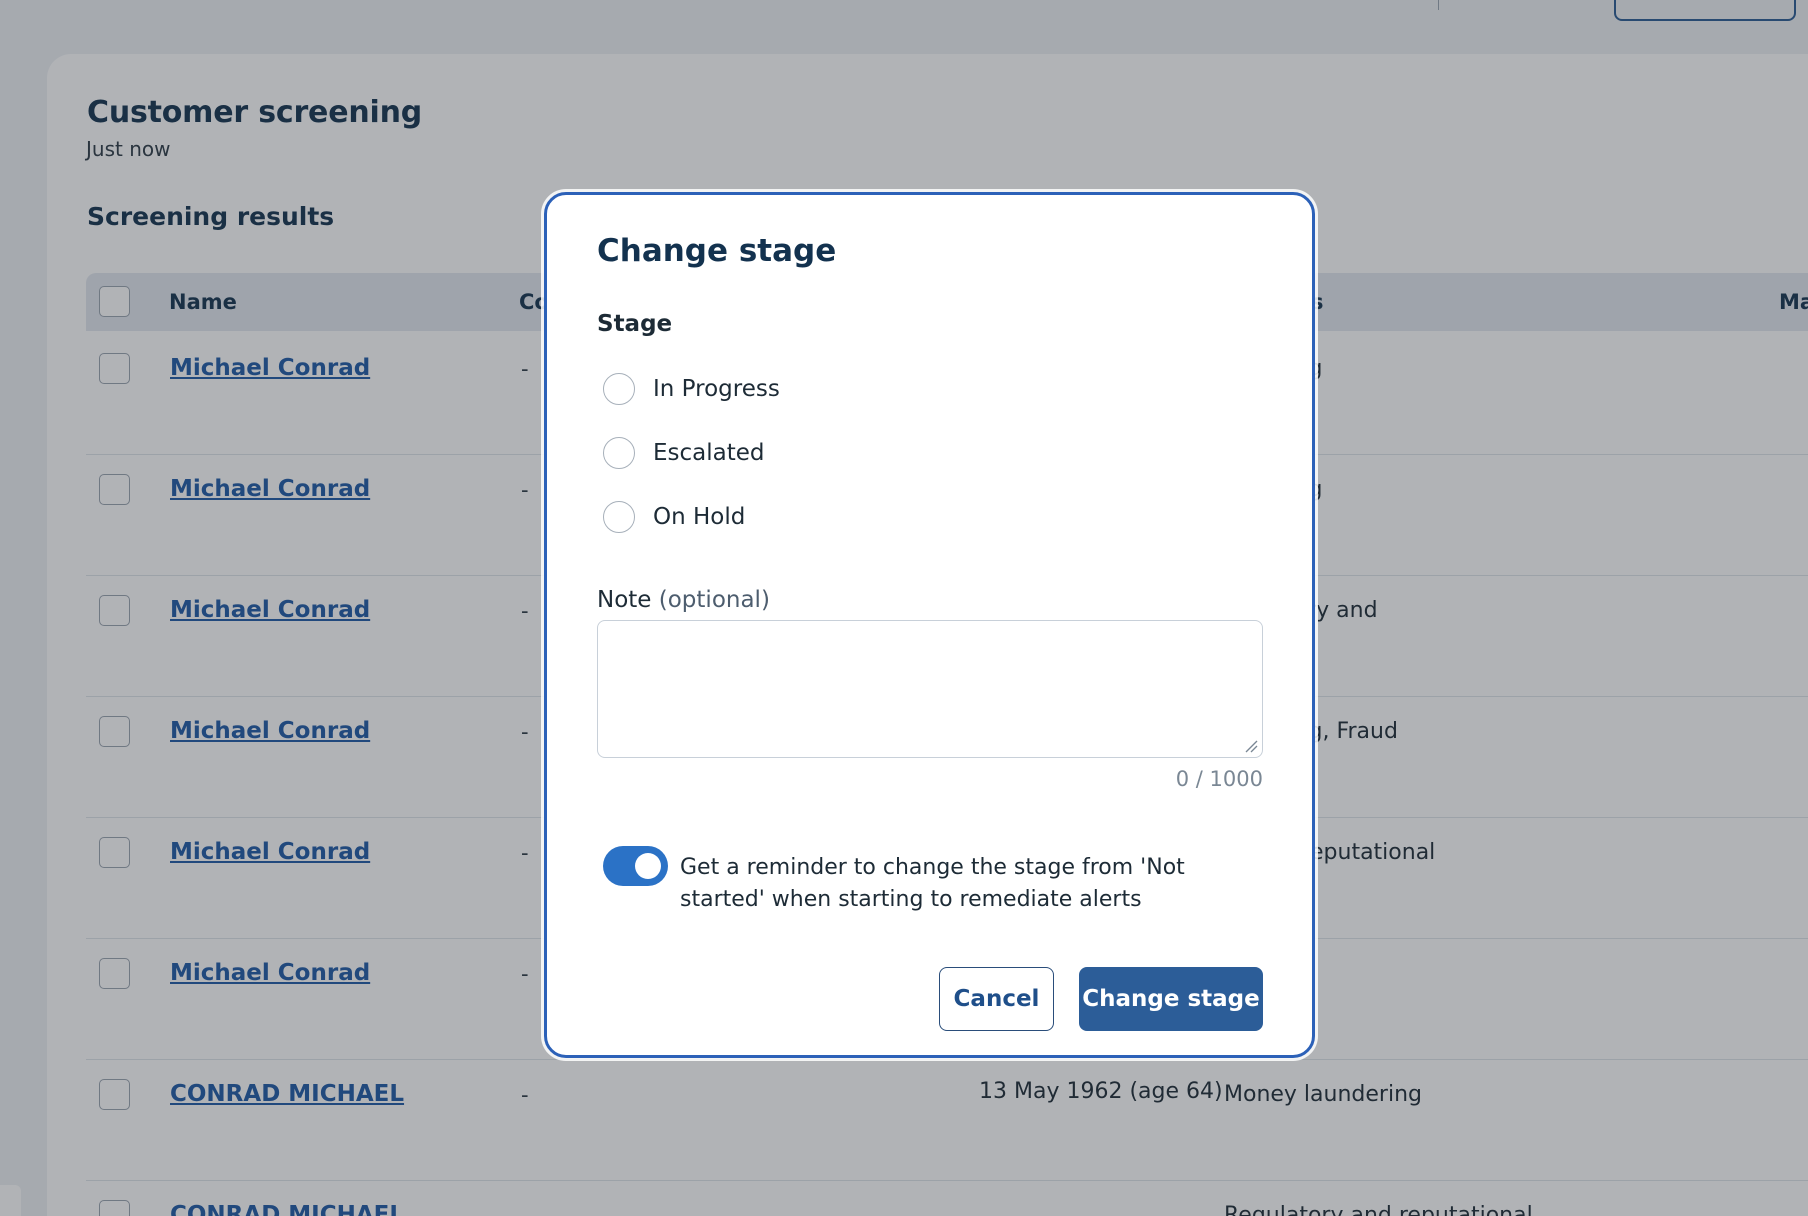  Describe the element at coordinates (709, 453) in the screenshot. I see `radio-label: Escalated` at that location.